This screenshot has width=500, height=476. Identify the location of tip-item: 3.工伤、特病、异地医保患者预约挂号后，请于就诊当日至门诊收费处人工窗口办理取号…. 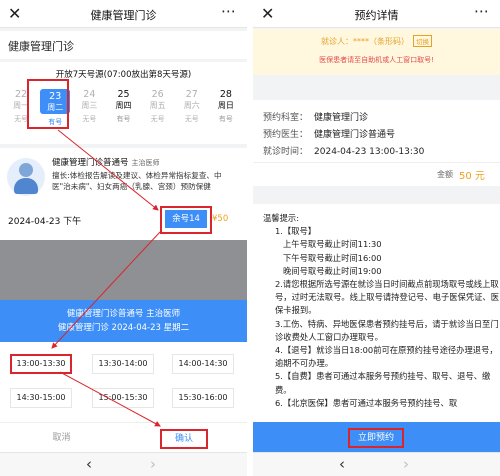
(387, 330).